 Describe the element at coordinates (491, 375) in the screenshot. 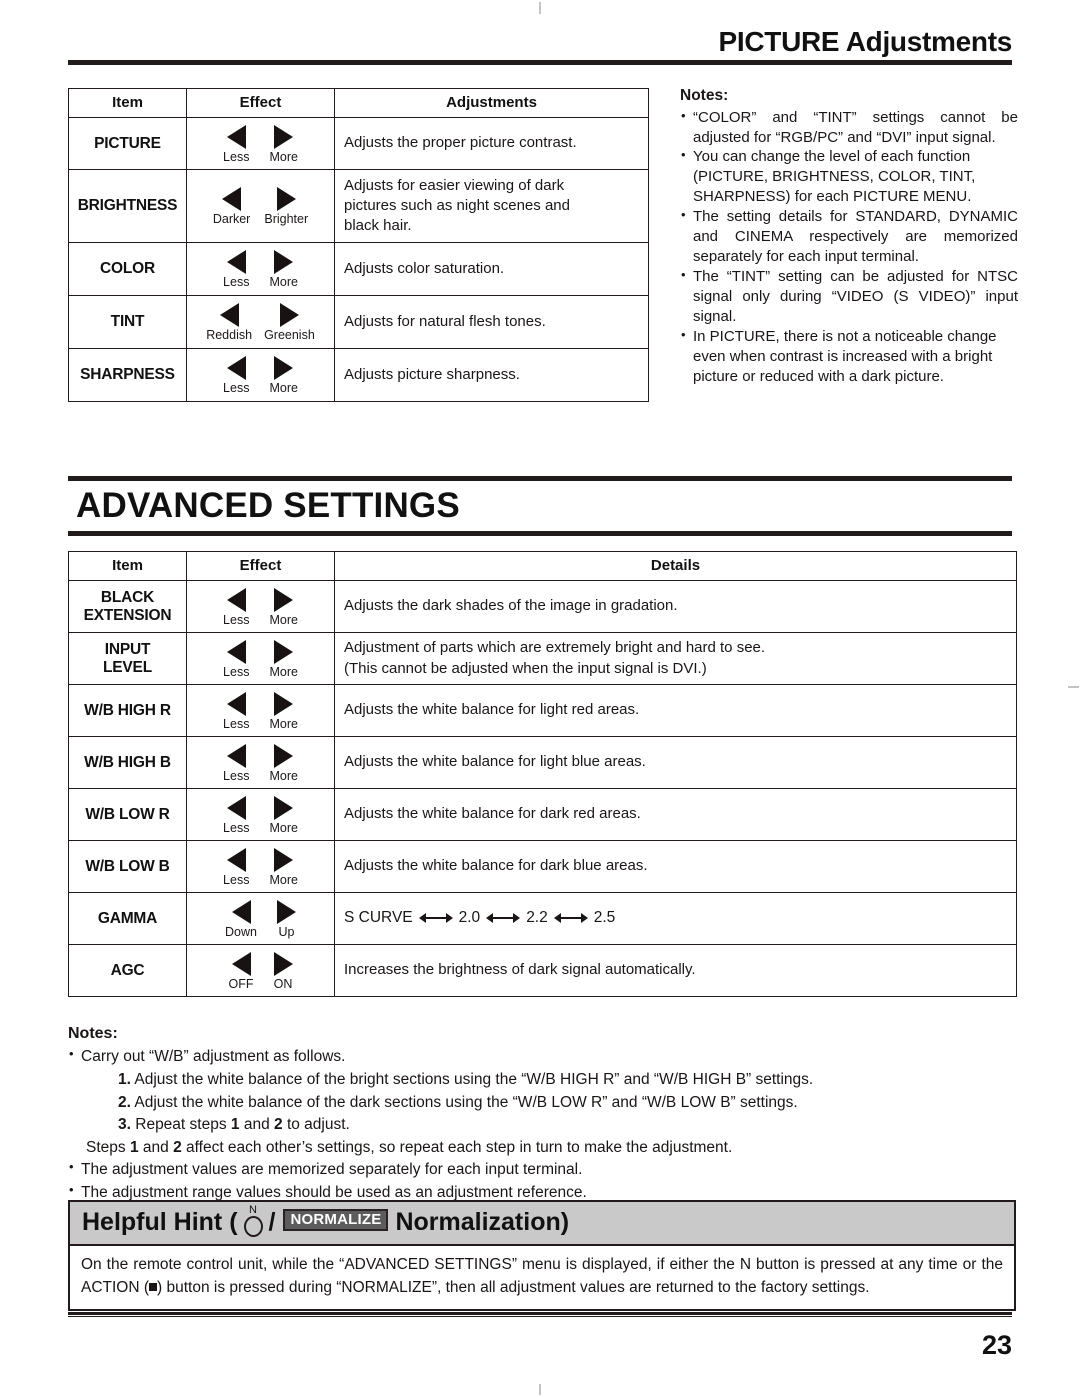

I see `description-sharpness: Adjusts picture sharpness.` at that location.